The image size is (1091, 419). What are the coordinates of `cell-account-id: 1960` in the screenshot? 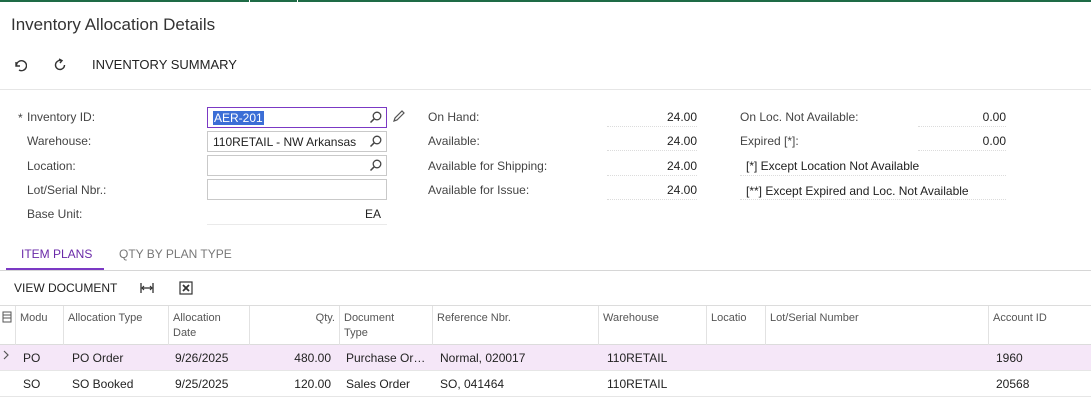 It's located at (1009, 358).